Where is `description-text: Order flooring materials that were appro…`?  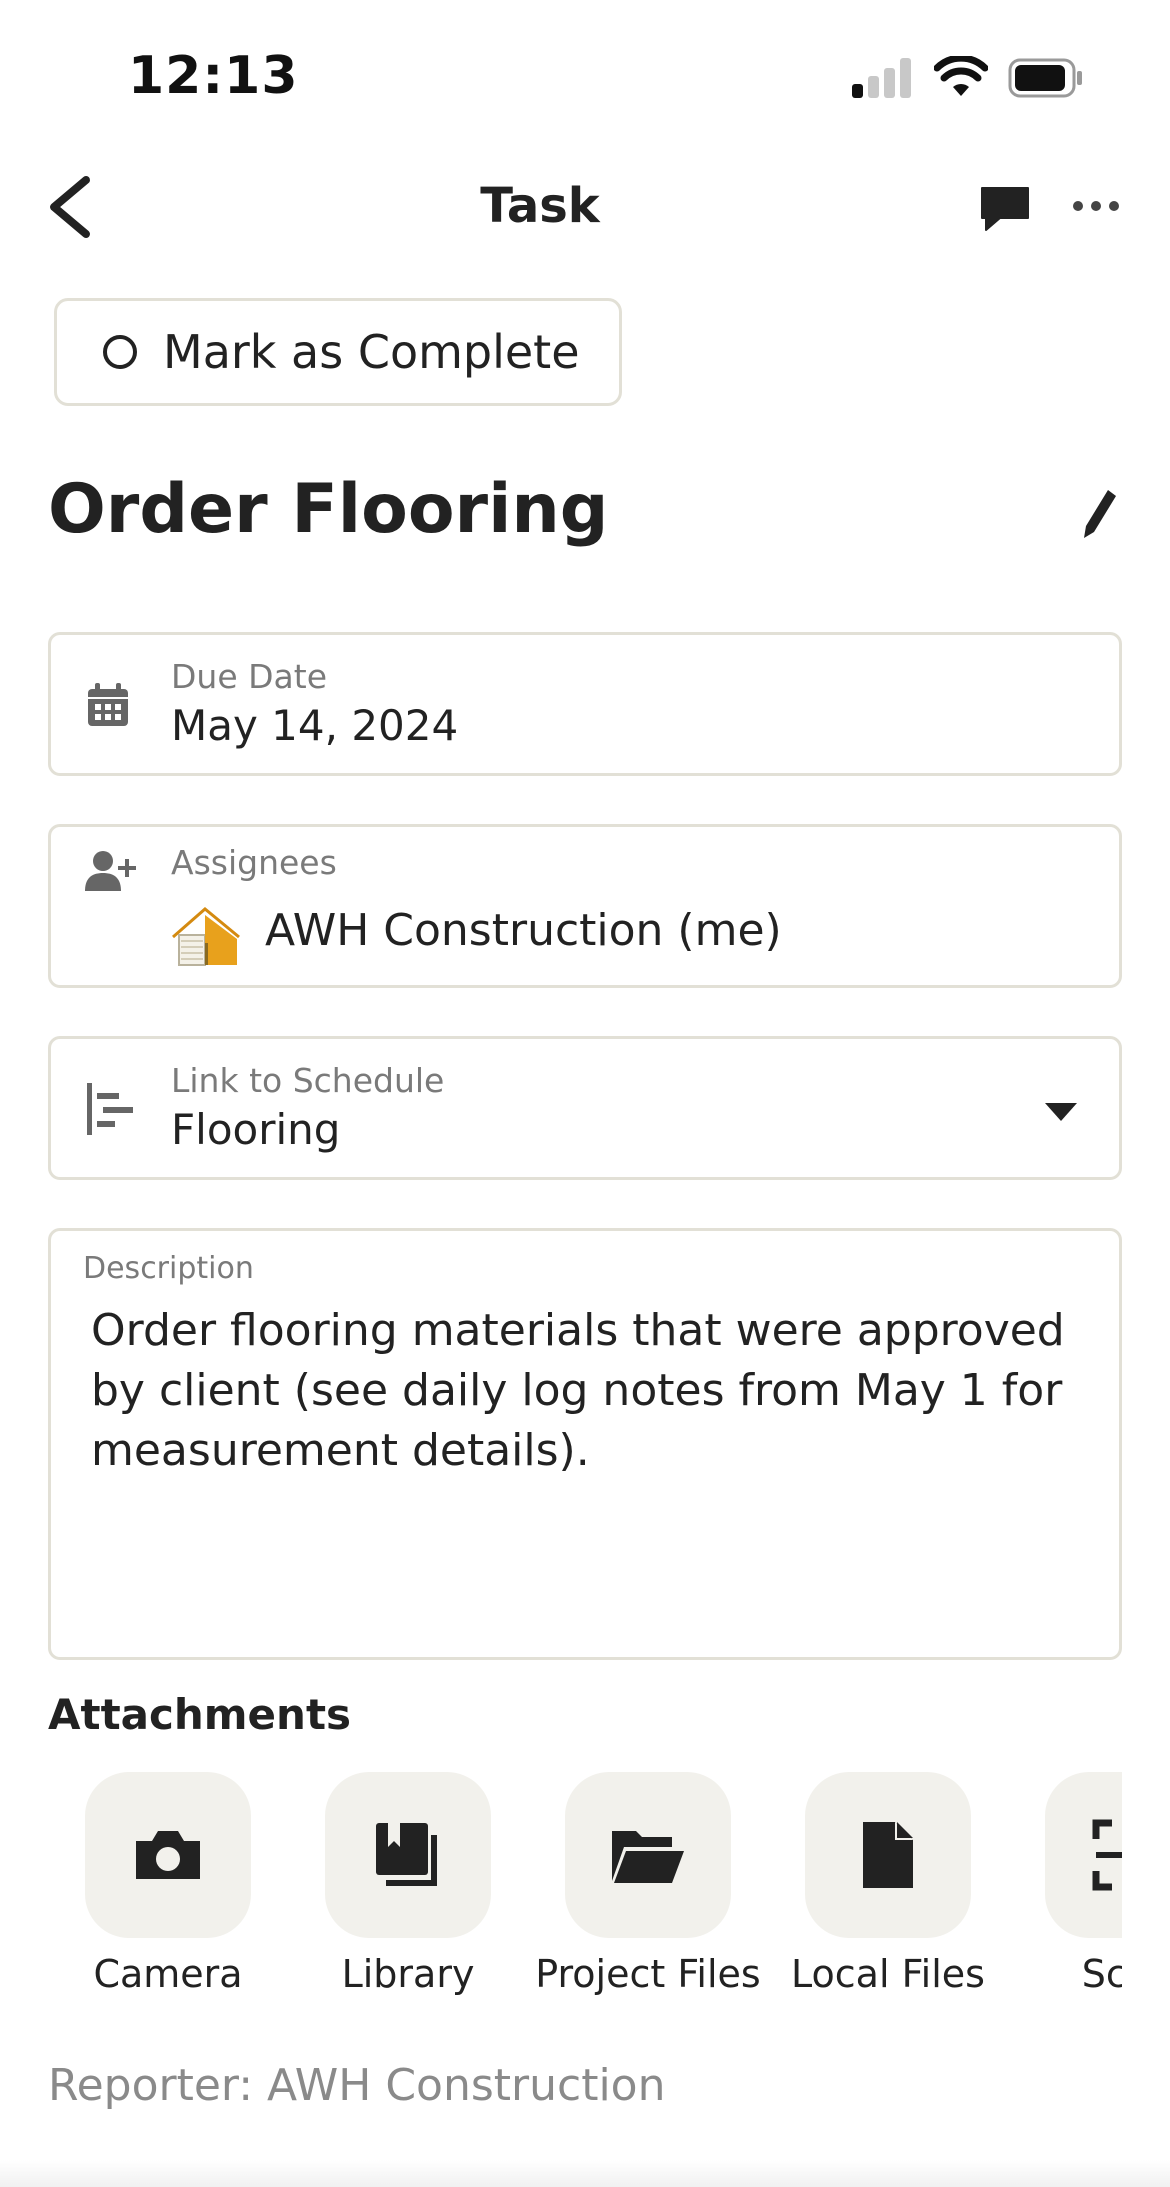
description-text: Order flooring materials that were appro… is located at coordinates (586, 1391).